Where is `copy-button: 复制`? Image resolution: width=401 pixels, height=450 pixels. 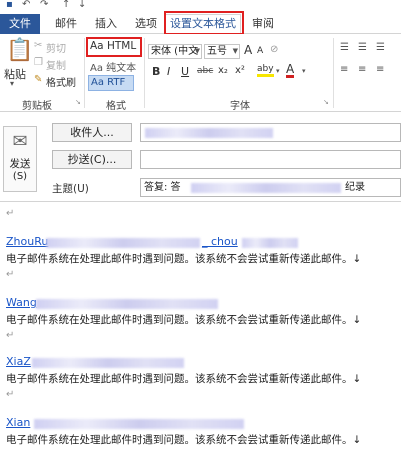
copy-button: 复制 is located at coordinates (56, 64).